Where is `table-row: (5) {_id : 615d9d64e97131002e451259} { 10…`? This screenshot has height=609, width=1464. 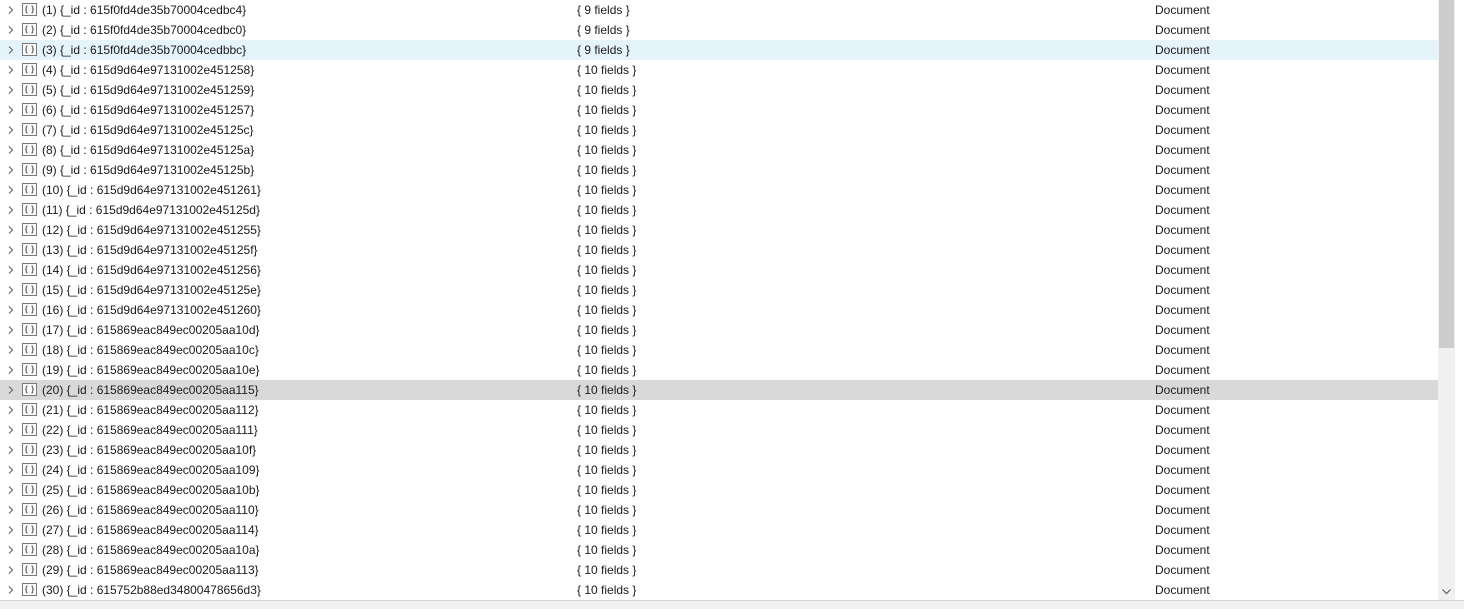
table-row: (5) {_id : 615d9d64e97131002e451259} { 10… is located at coordinates (719, 90).